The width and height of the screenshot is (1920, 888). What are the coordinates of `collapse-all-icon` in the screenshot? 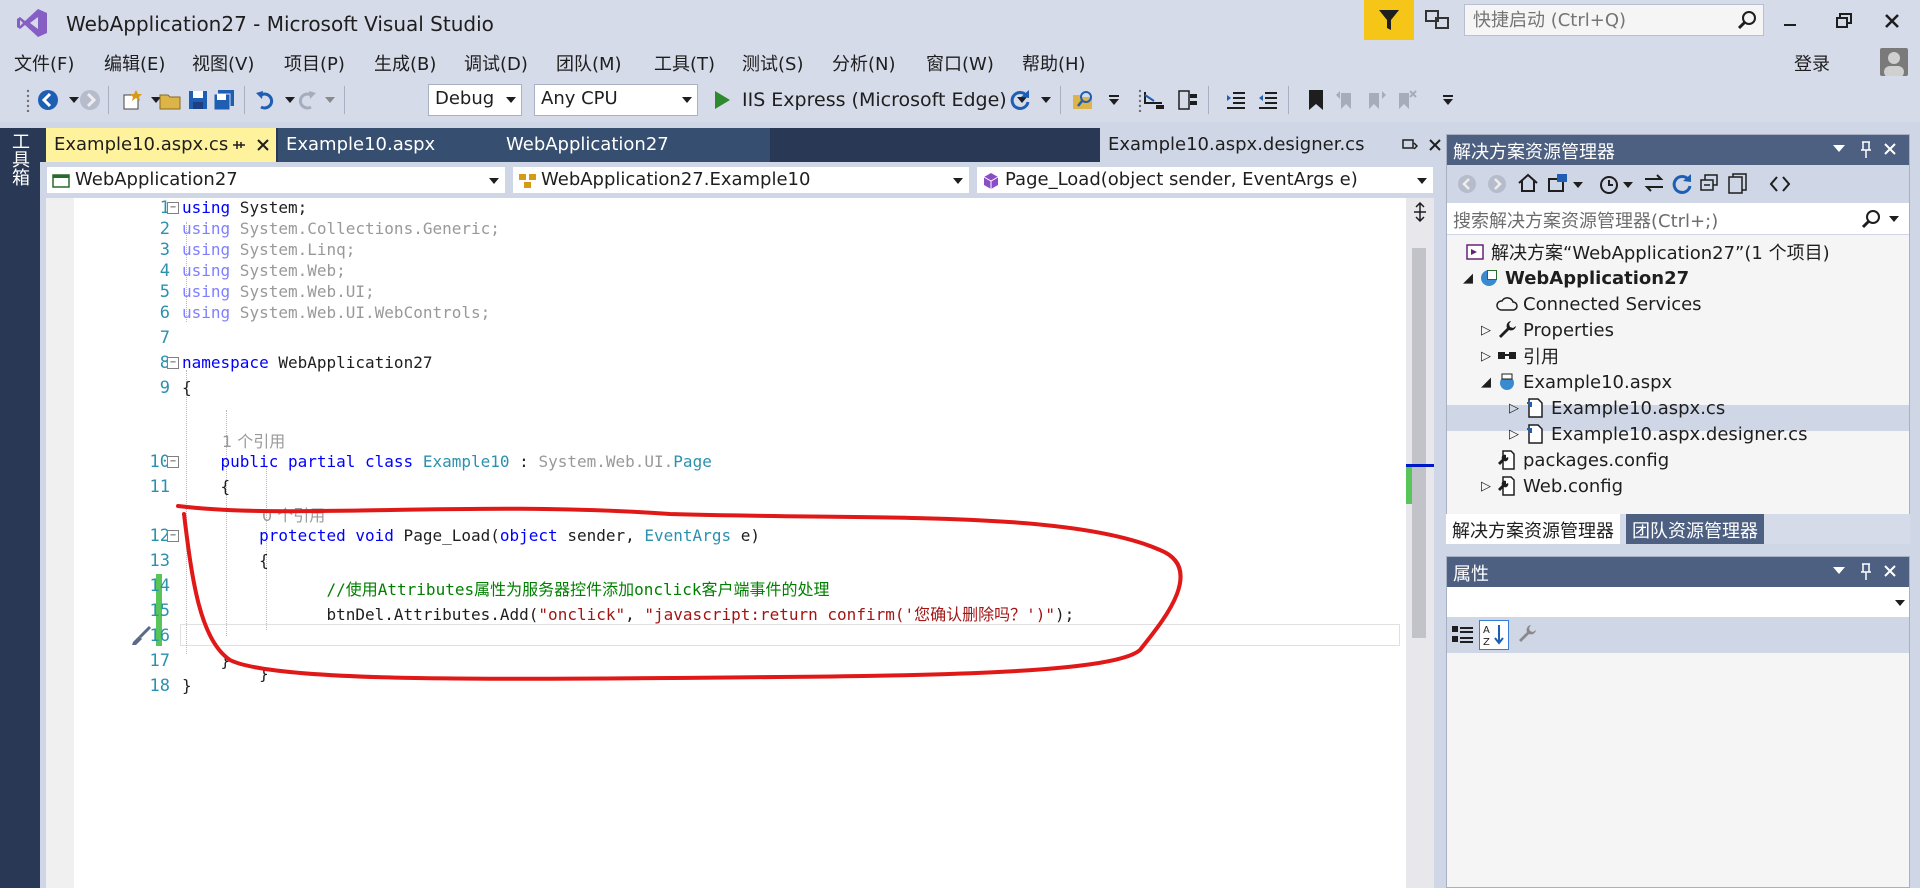 It's located at (1710, 183).